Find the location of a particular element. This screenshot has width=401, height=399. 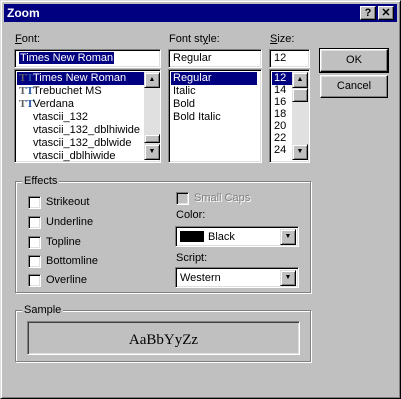

window-title: Zoom is located at coordinates (23, 13).